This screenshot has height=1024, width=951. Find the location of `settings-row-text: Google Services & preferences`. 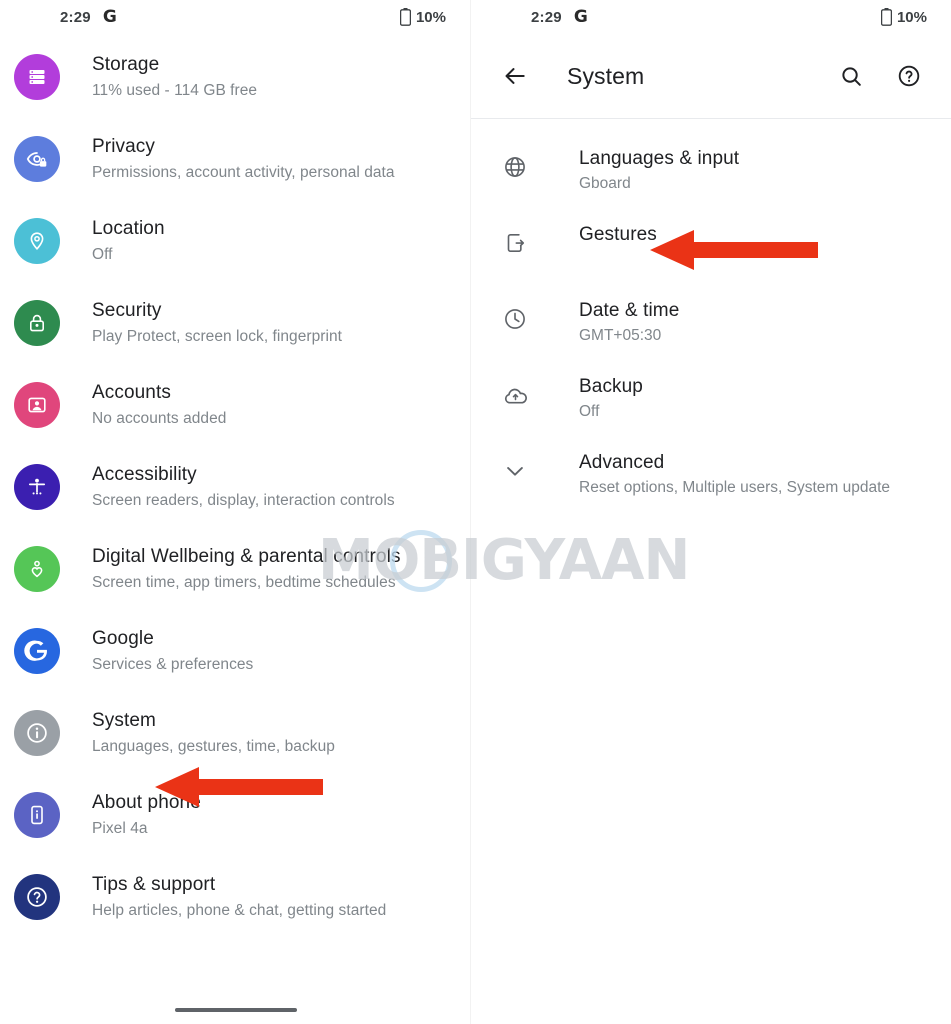

settings-row-text: Google Services & preferences is located at coordinates (172, 650).